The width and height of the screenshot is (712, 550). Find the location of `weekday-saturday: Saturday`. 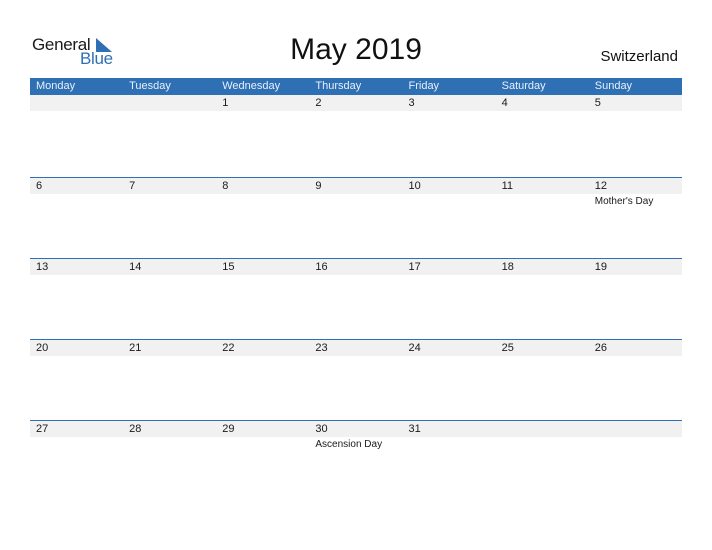

weekday-saturday: Saturday is located at coordinates (523, 86).